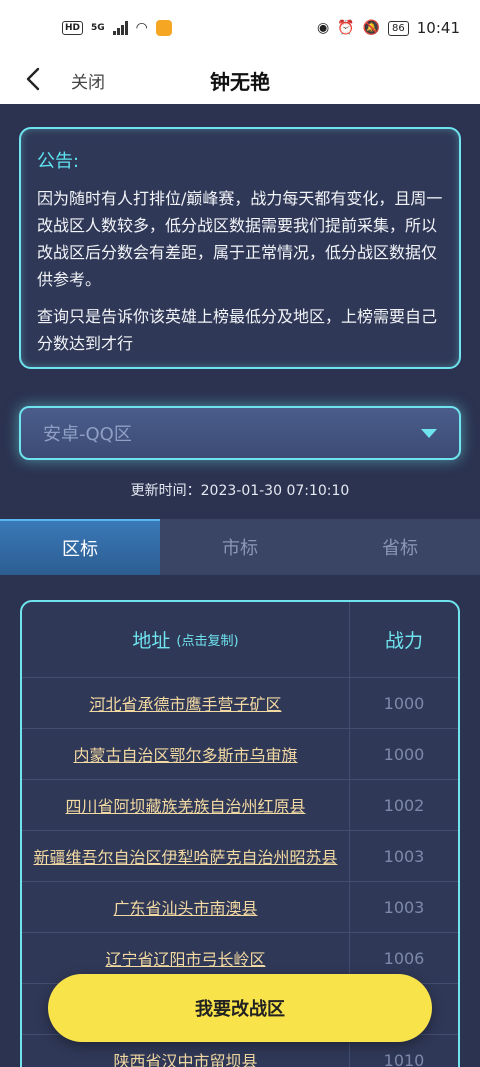 The height and width of the screenshot is (1067, 480). Describe the element at coordinates (240, 491) in the screenshot. I see `update-time: 更新时间：2023-01-30 07:10:10` at that location.